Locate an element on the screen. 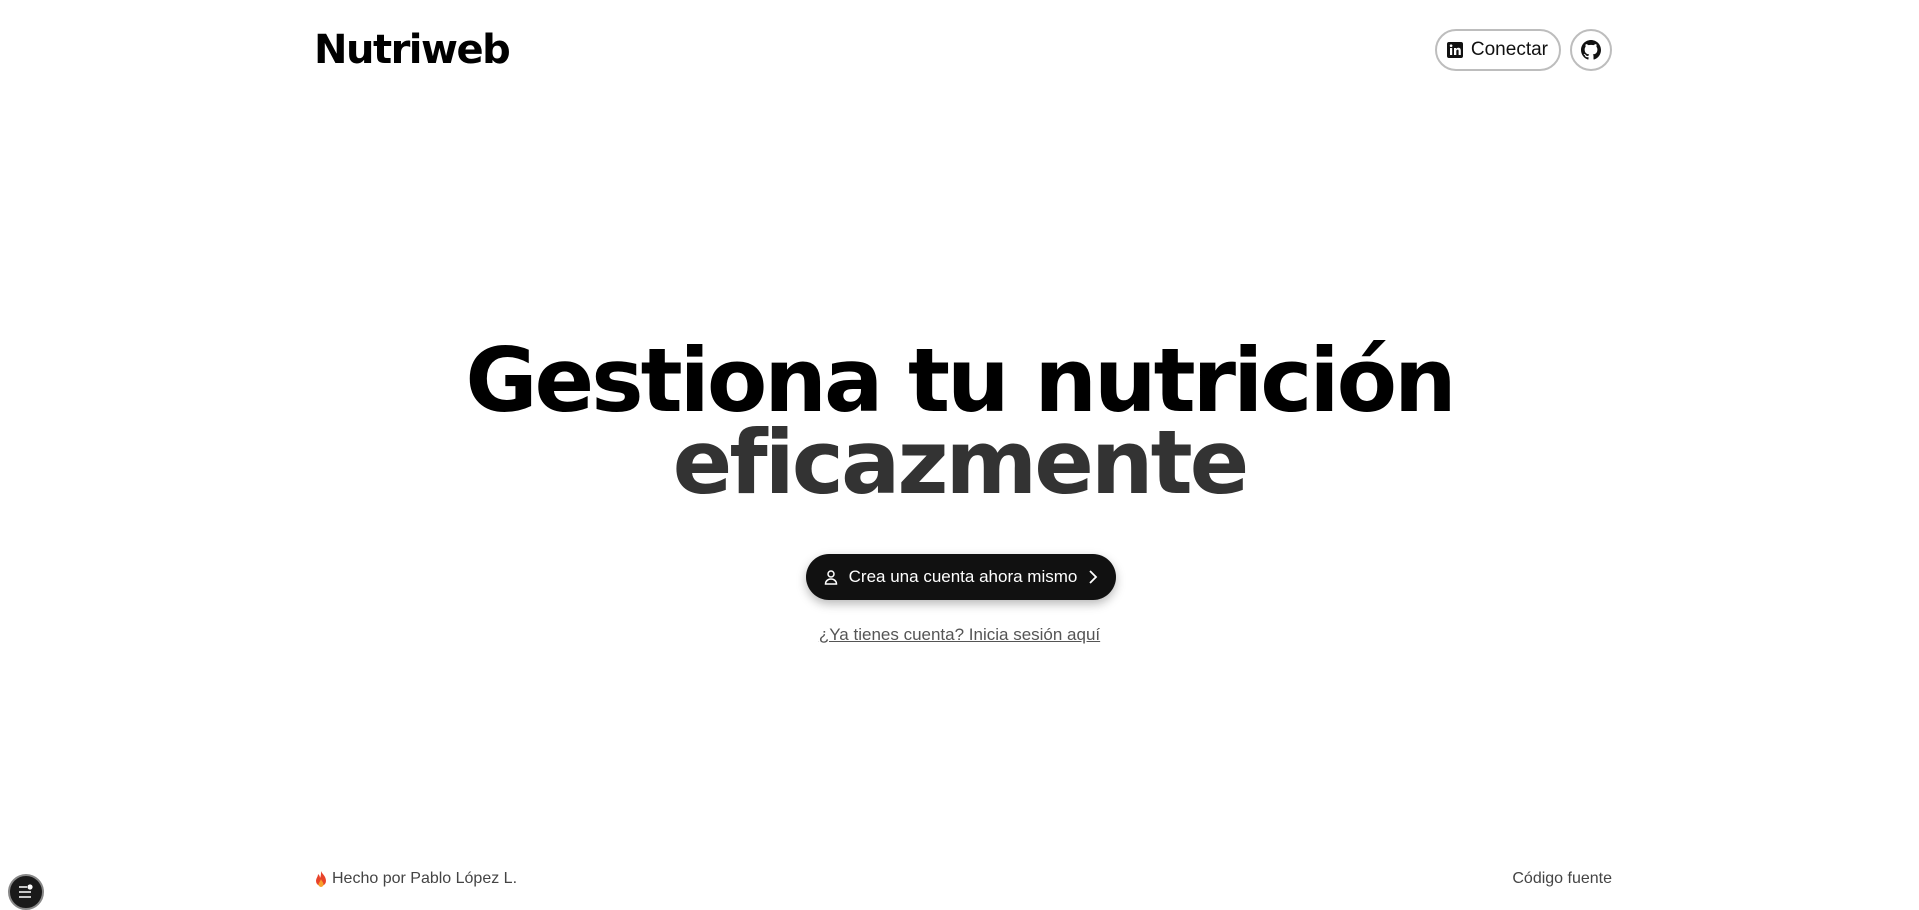 The image size is (1919, 910). linkedin-connect-button: Conectar is located at coordinates (1497, 50).